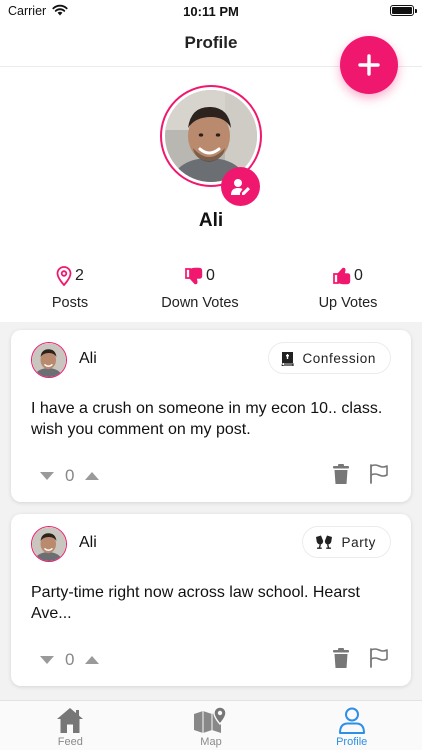 This screenshot has width=422, height=750. I want to click on stat-down-votes: 0 Down Votes, so click(200, 288).